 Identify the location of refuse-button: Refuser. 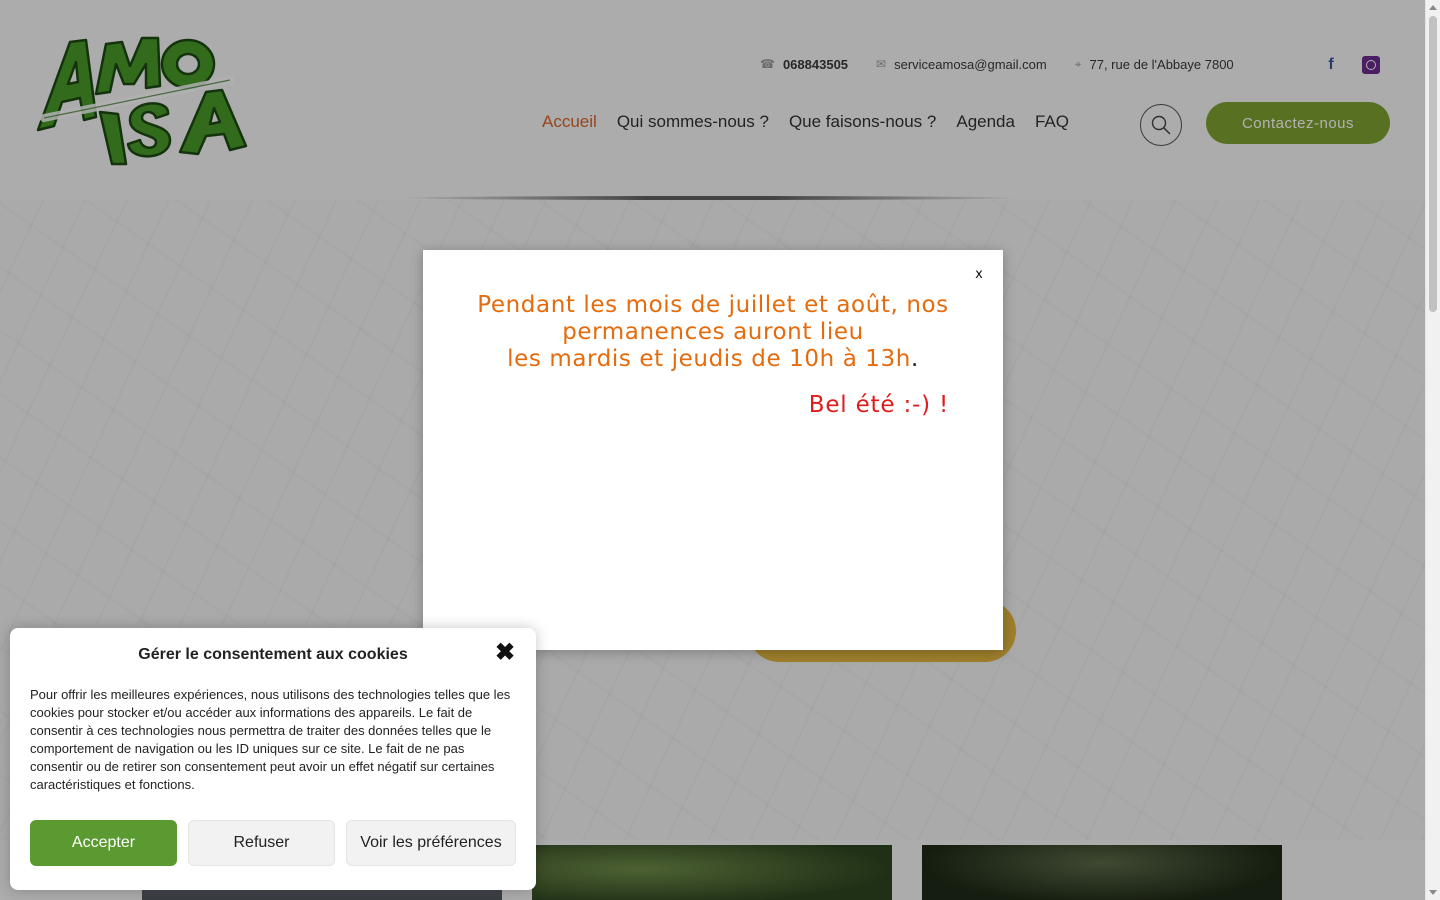
(261, 843).